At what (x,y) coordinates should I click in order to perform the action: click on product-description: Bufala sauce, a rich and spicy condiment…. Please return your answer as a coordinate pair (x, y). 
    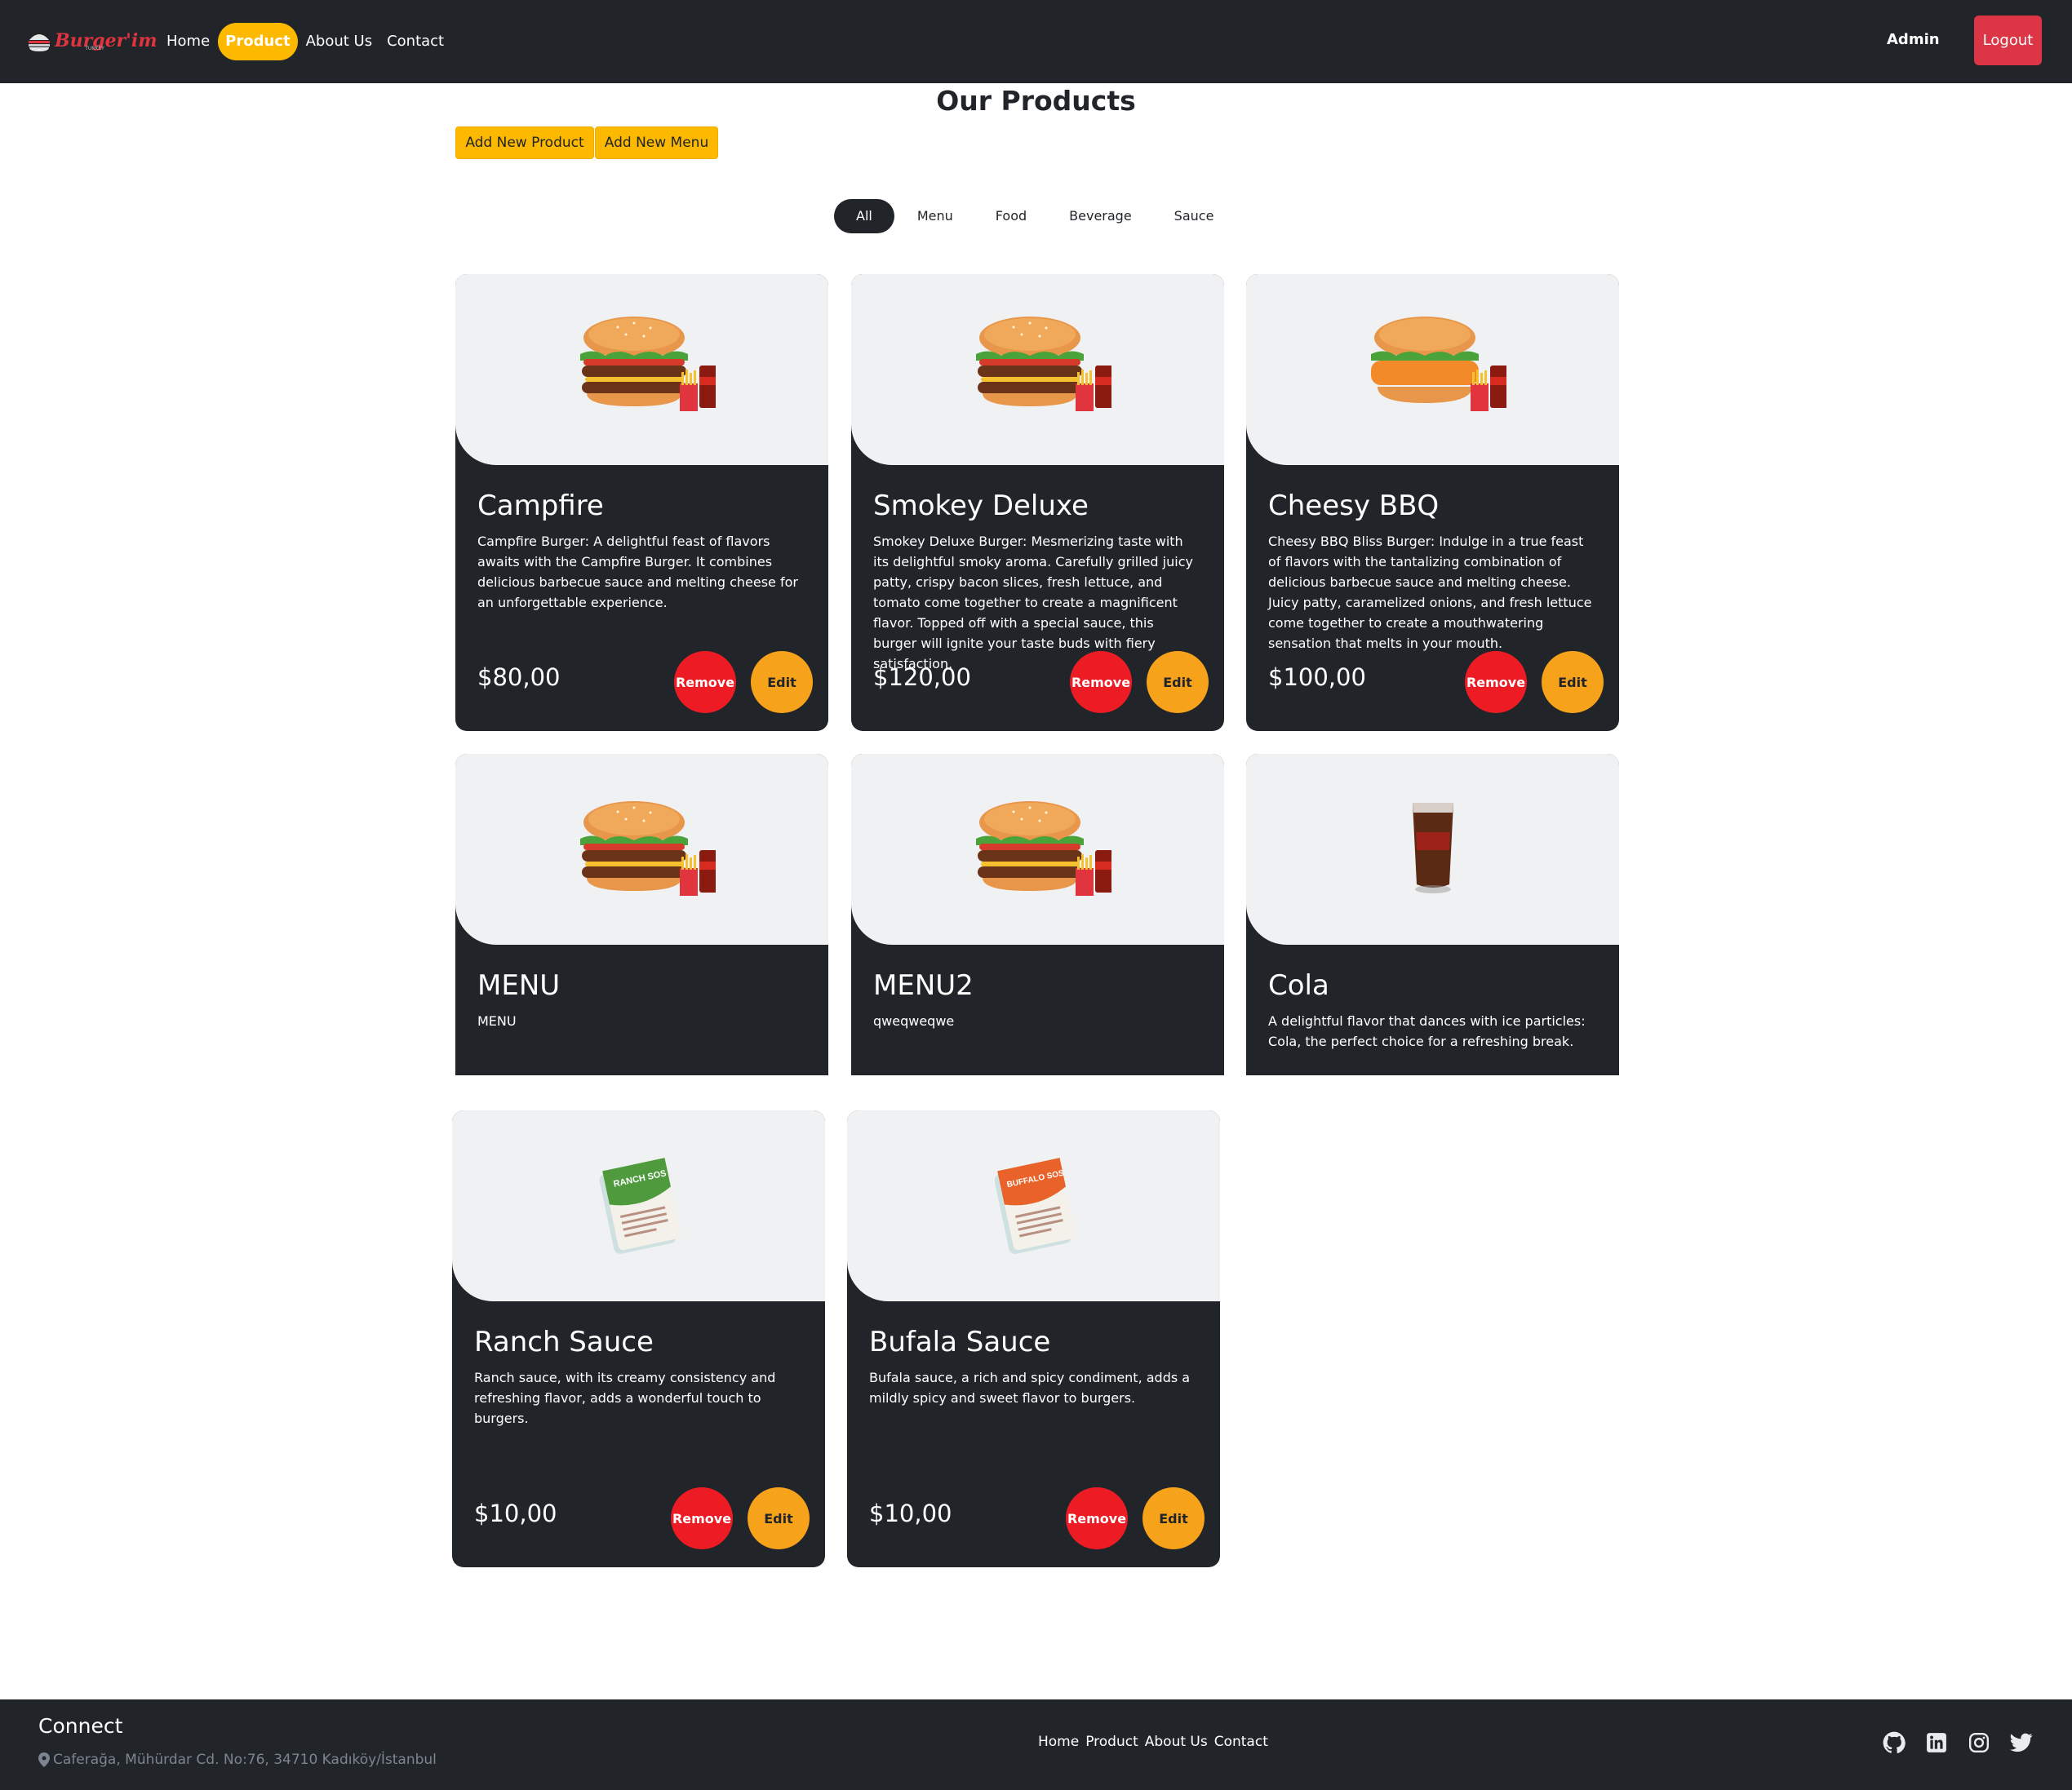
    Looking at the image, I should click on (1030, 1388).